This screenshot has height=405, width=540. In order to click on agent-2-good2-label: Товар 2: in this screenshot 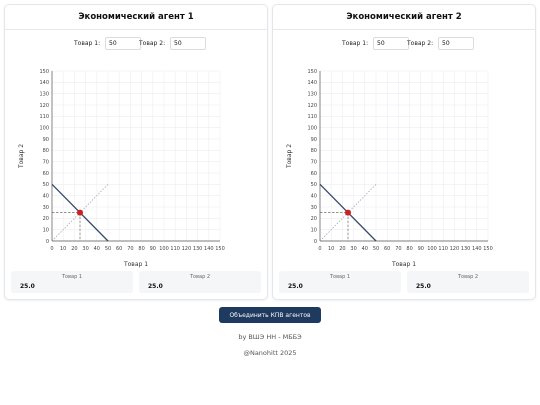, I will do `click(420, 43)`.